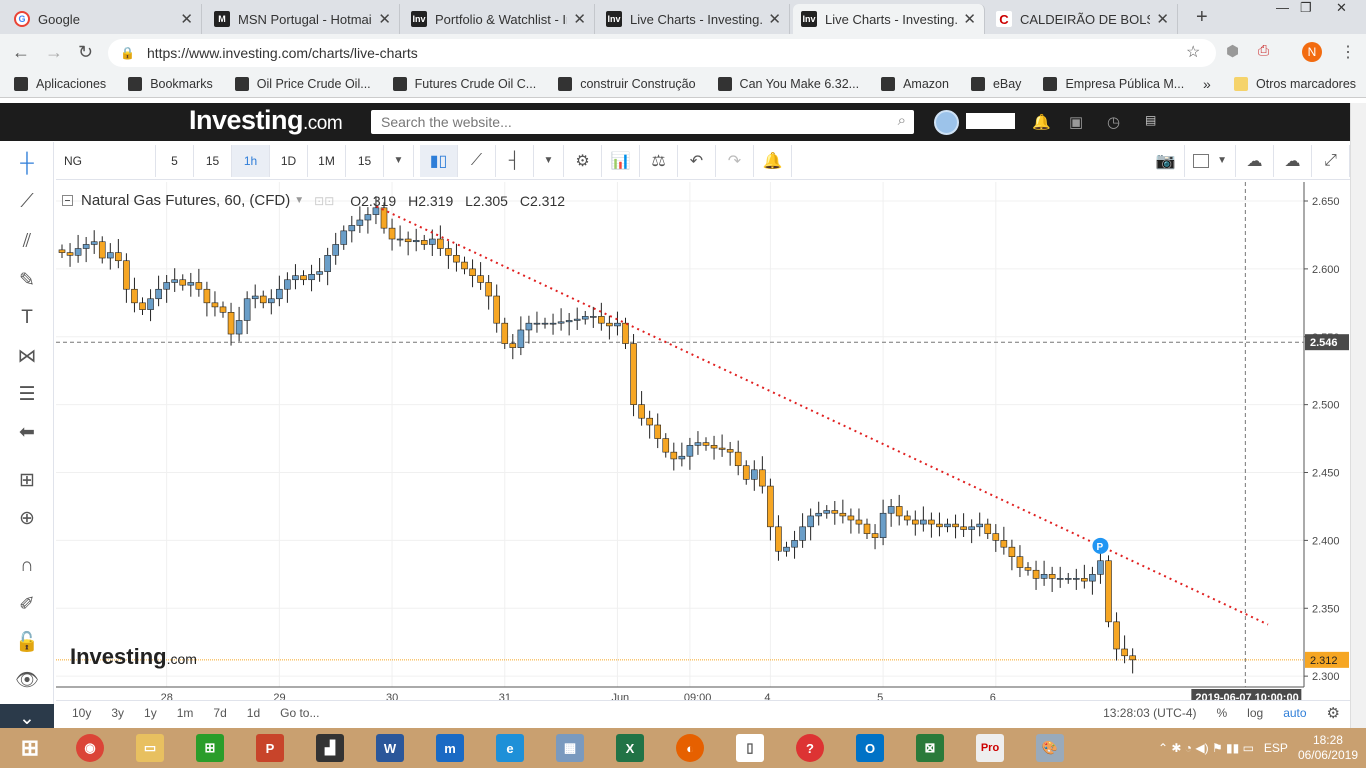 The height and width of the screenshot is (768, 1366). Describe the element at coordinates (27, 642) in the screenshot. I see `unlock-icon: 🔓` at that location.